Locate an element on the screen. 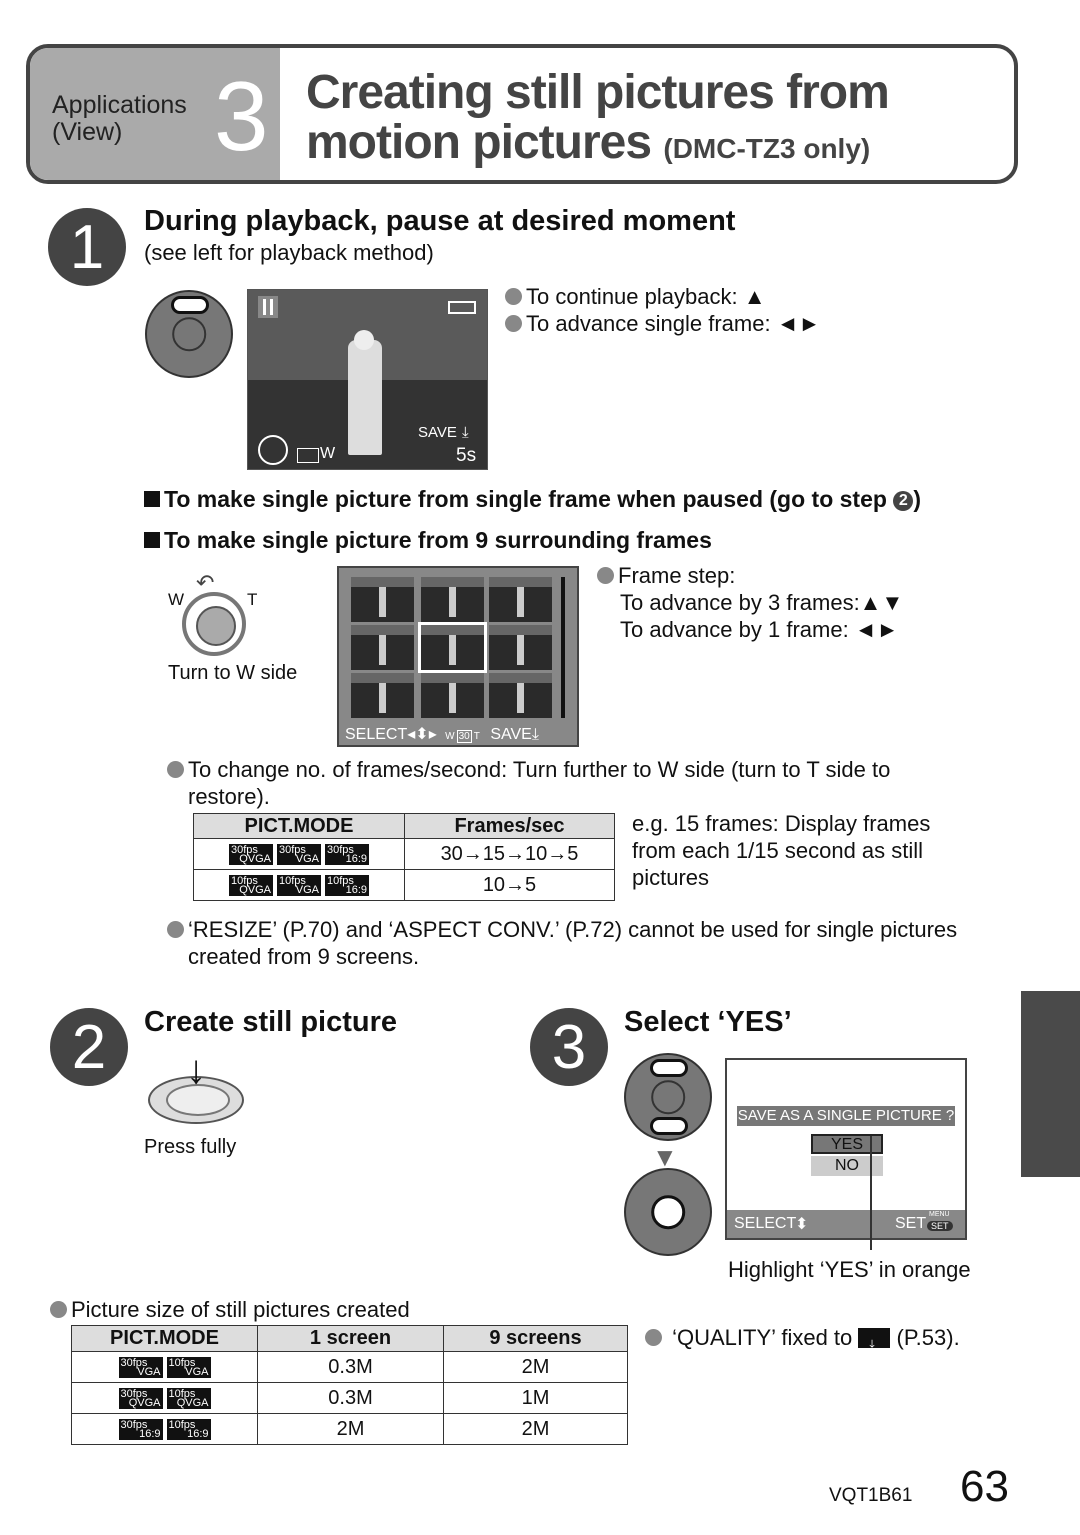 The width and height of the screenshot is (1080, 1535). dialog-set-label: SET is located at coordinates (911, 1223).